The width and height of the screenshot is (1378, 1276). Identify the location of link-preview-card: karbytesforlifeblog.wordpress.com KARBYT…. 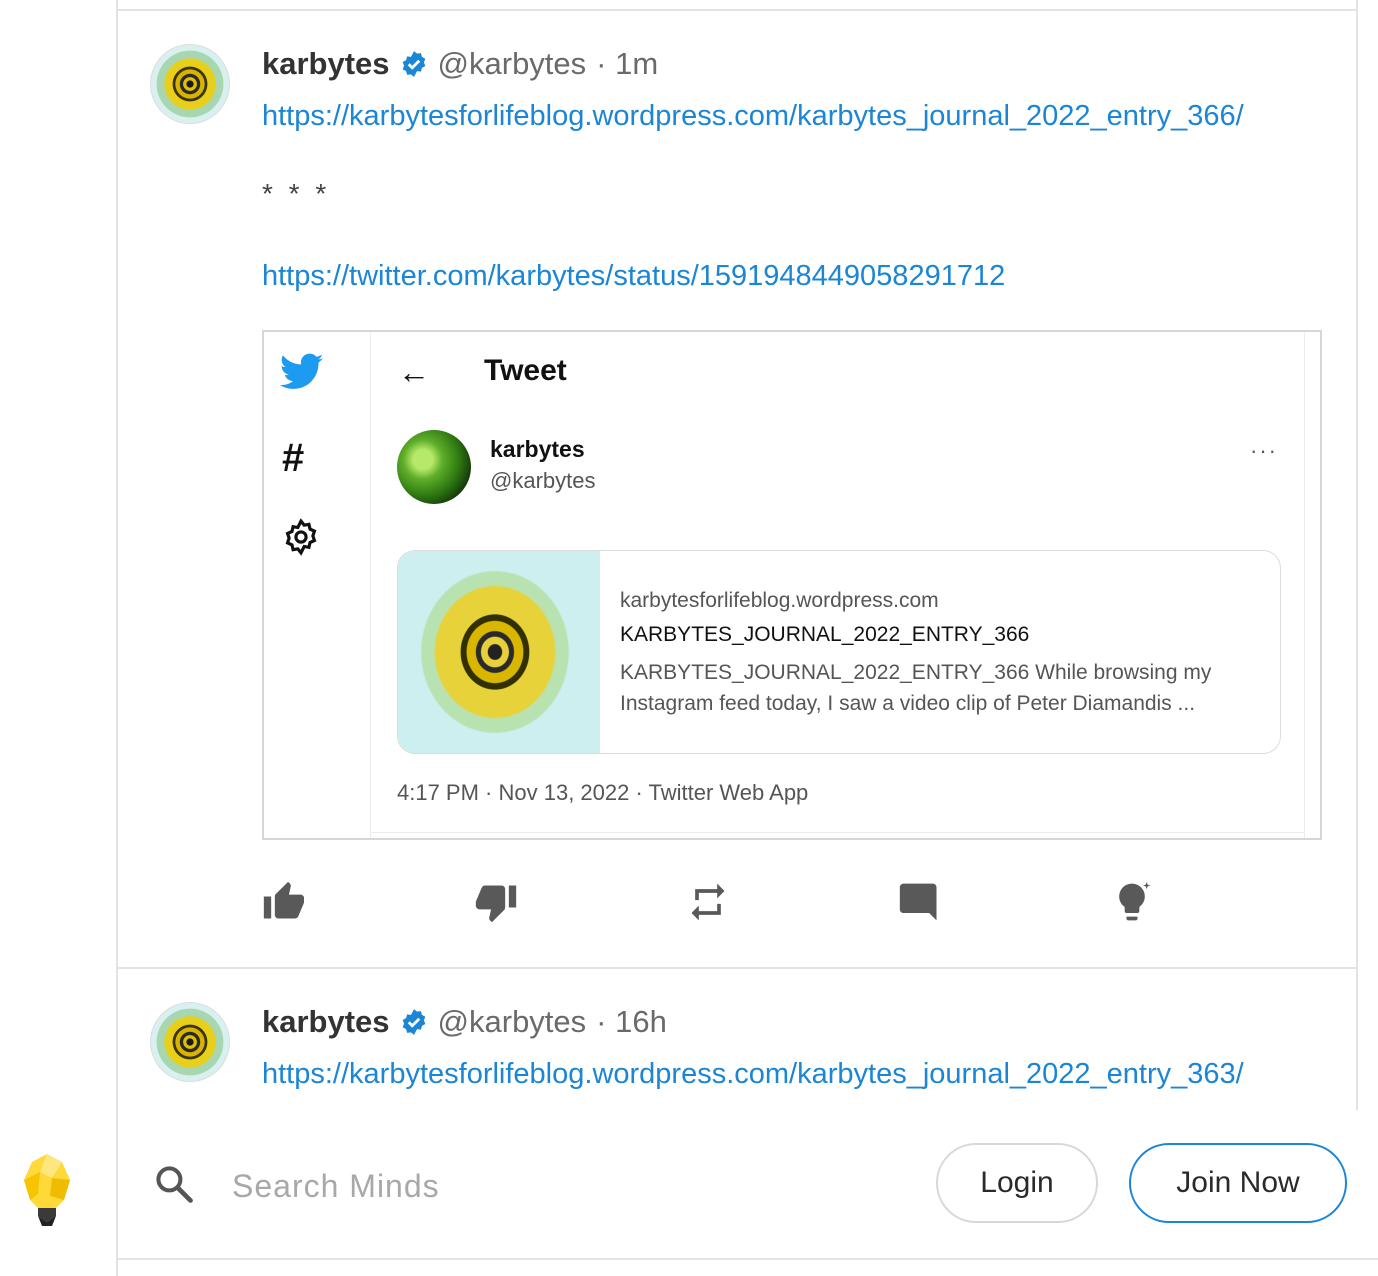
(839, 652).